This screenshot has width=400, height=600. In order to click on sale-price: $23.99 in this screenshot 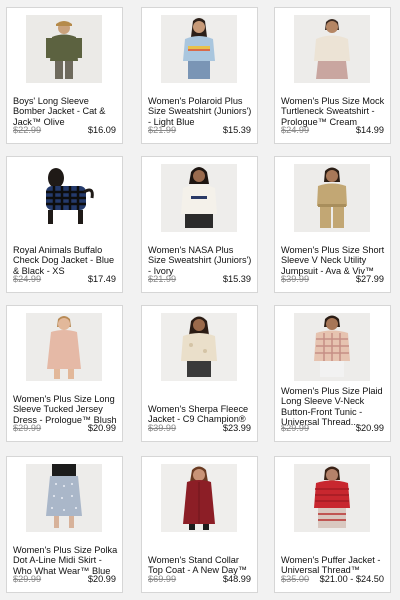, I will do `click(236, 428)`.